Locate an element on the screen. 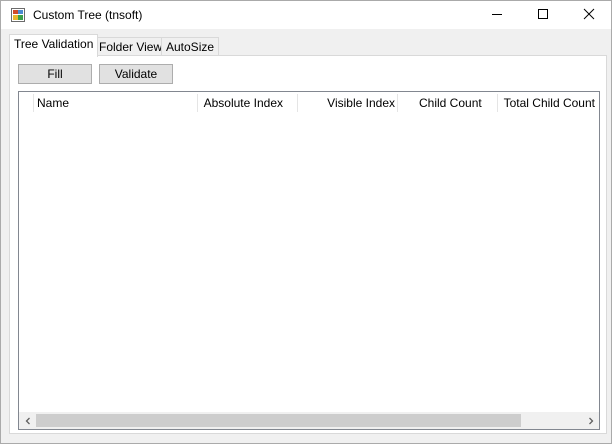 The width and height of the screenshot is (612, 444). horizontal-scrollbar is located at coordinates (309, 420).